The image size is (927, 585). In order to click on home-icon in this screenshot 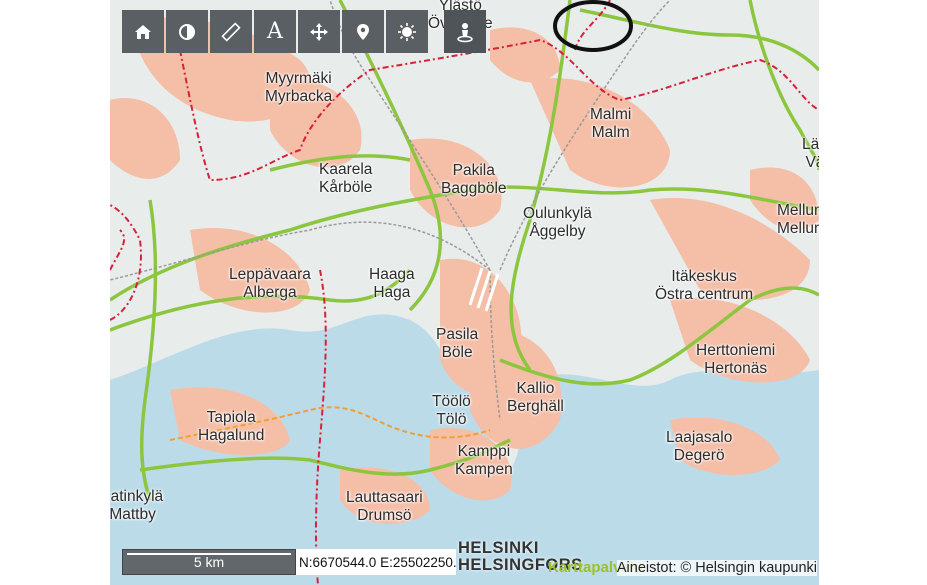, I will do `click(143, 31)`.